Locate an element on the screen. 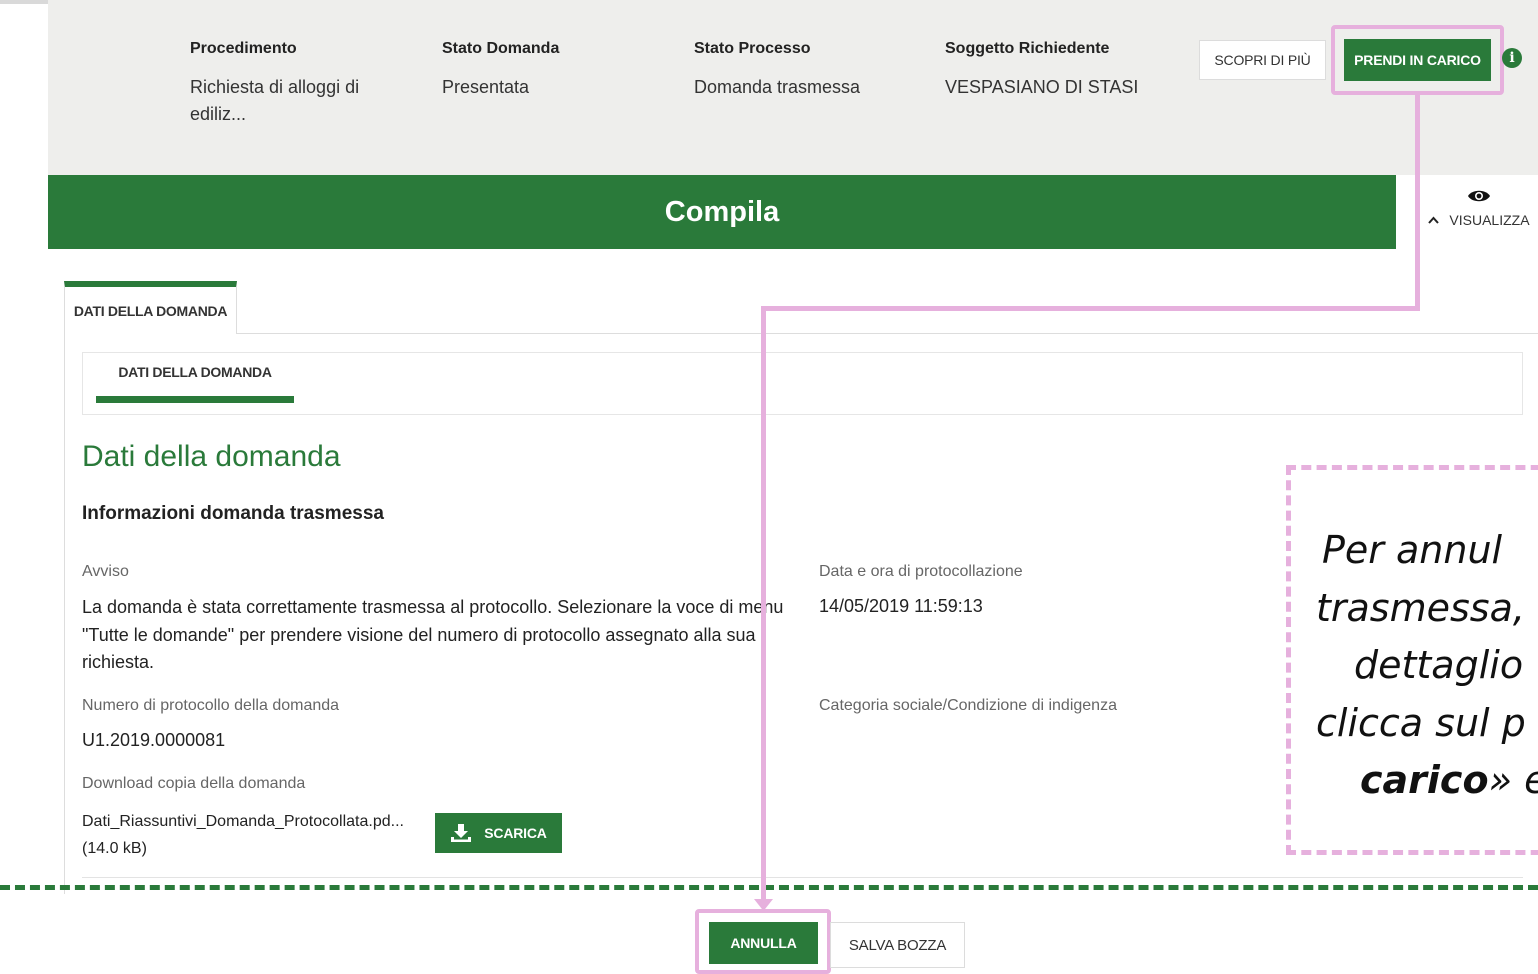 This screenshot has width=1538, height=974. separator-dashed is located at coordinates (769, 887).